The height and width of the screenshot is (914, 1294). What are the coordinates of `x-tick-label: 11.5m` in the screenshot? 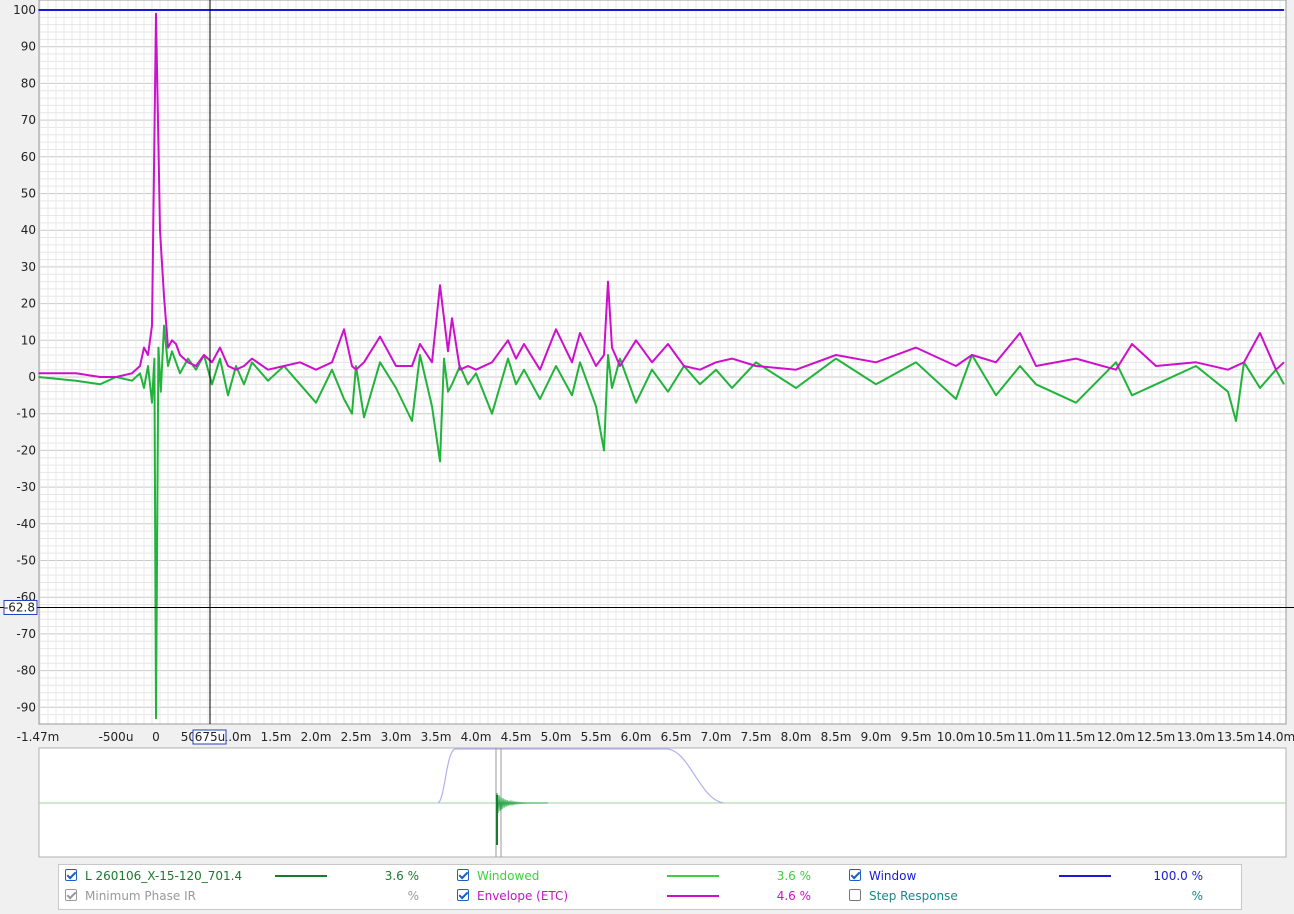 It's located at (1076, 737).